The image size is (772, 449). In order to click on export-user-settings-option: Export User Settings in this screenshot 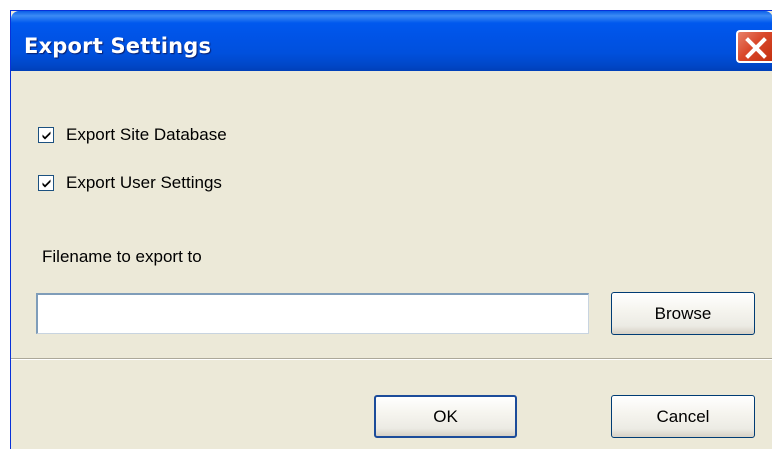, I will do `click(130, 183)`.